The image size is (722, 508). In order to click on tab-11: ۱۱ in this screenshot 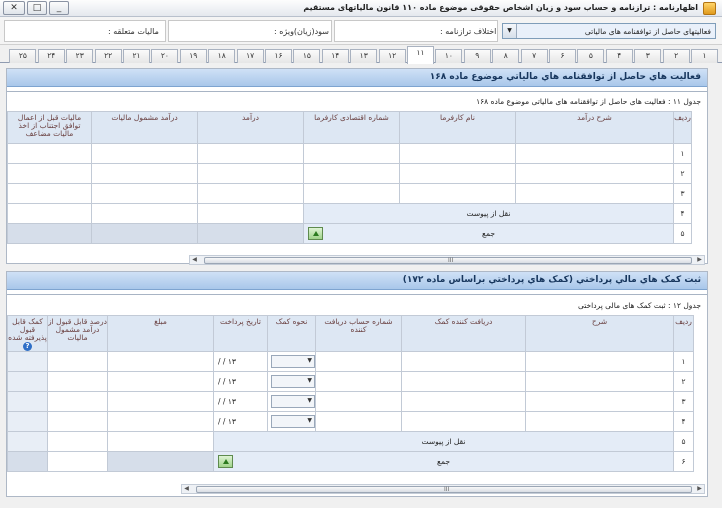, I will do `click(420, 55)`.